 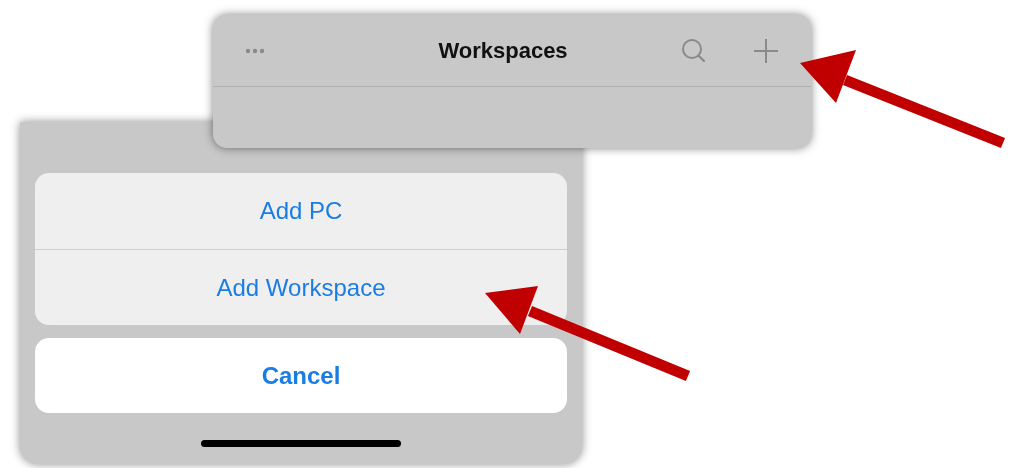 I want to click on add-icon, so click(x=766, y=50).